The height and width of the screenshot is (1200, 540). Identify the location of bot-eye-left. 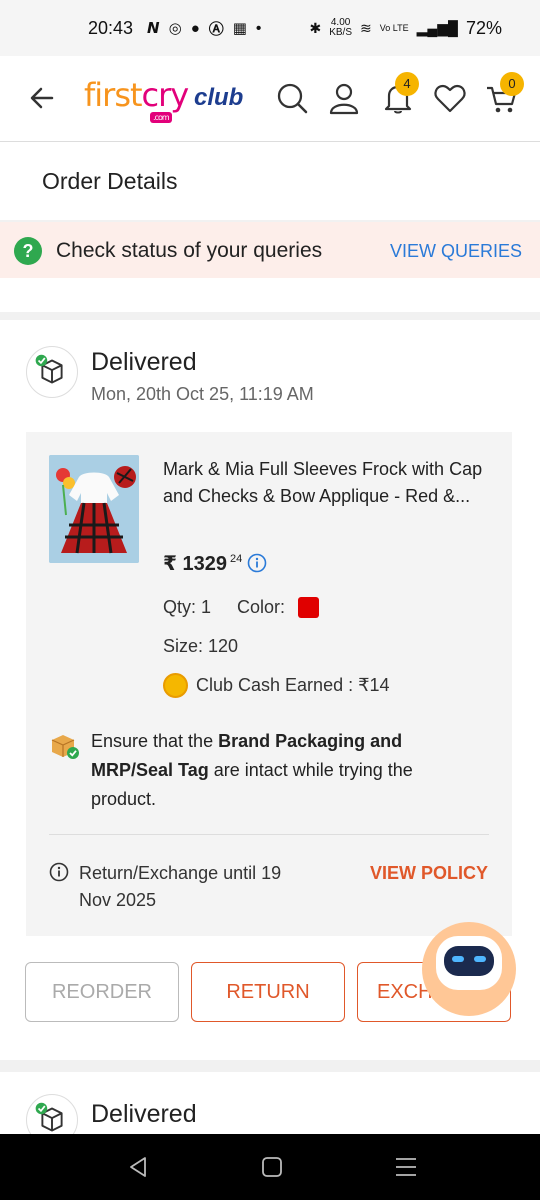
(458, 959).